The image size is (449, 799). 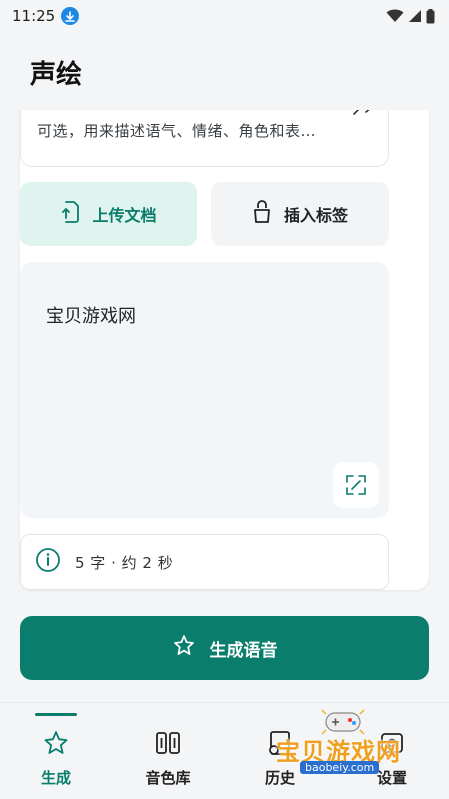 I want to click on upload-document-button: 上传文档, so click(x=108, y=214).